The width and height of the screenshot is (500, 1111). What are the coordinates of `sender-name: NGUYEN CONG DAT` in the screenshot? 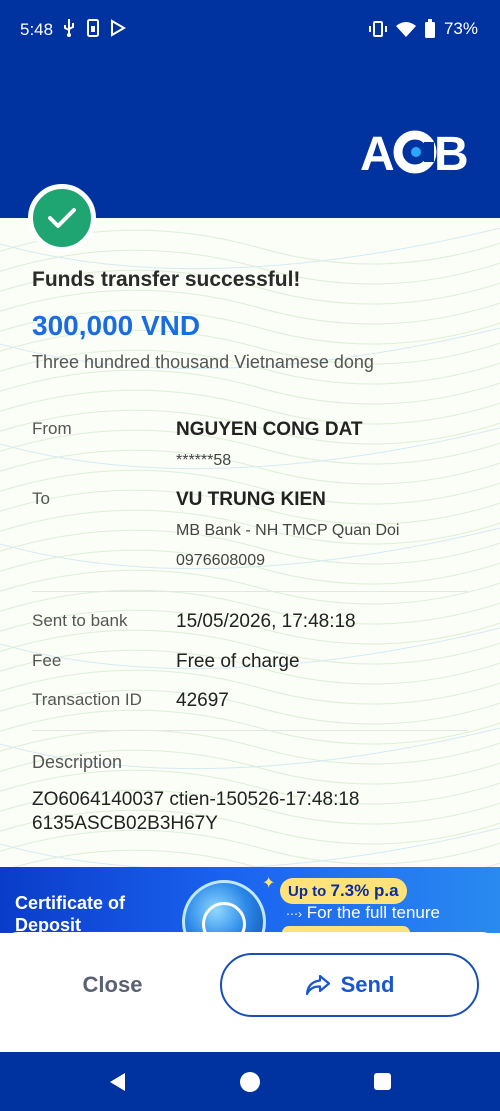 It's located at (269, 429).